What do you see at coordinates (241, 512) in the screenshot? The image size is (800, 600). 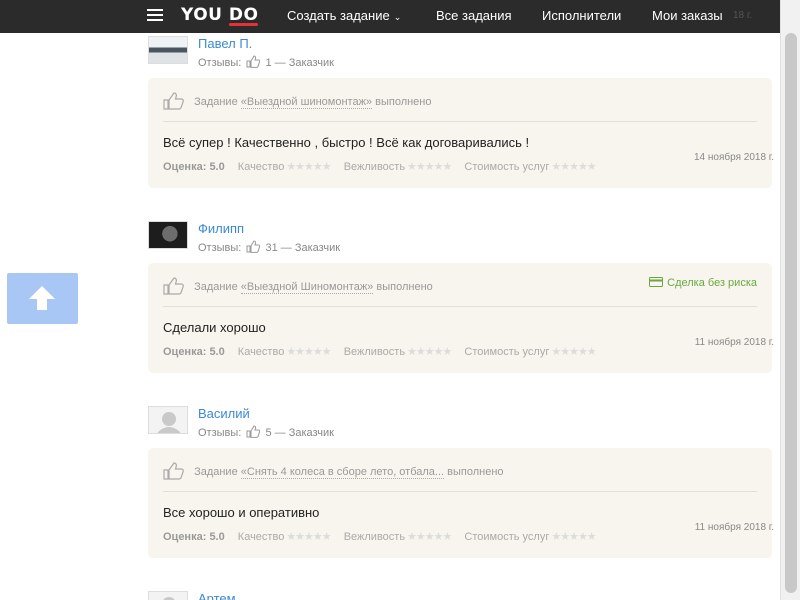 I see `review-text: Все хорошо и оперативно` at bounding box center [241, 512].